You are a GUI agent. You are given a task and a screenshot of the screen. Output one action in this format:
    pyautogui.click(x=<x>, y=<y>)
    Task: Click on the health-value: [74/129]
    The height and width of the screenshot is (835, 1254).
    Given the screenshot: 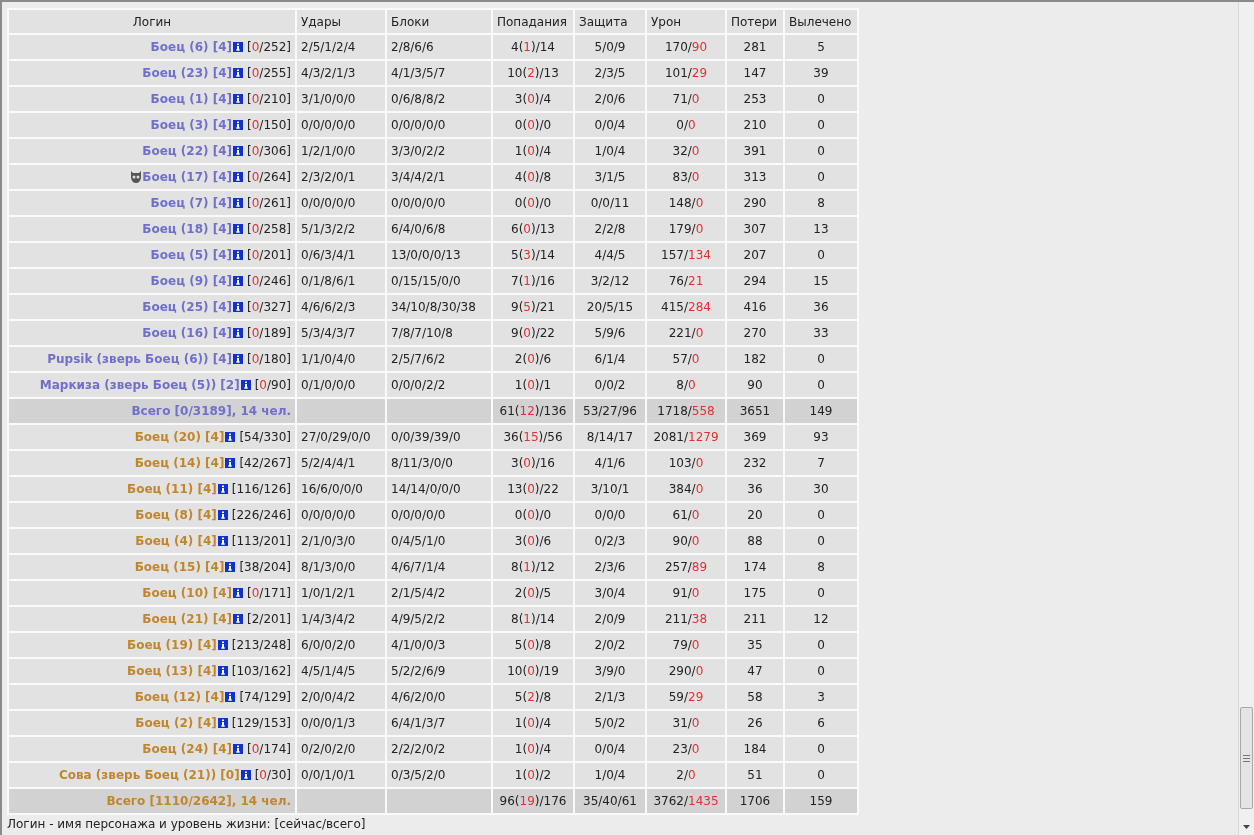 What is the action you would take?
    pyautogui.click(x=265, y=697)
    